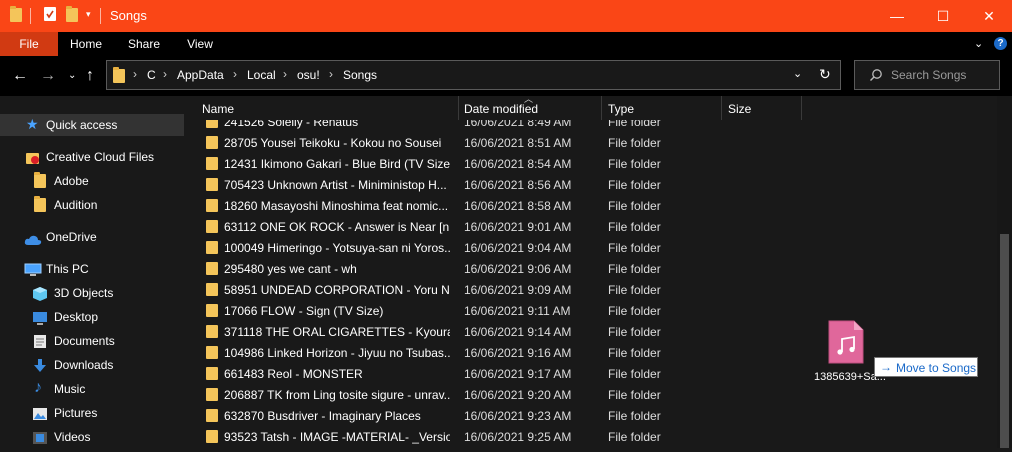 This screenshot has height=452, width=1012. What do you see at coordinates (72, 76) in the screenshot?
I see `recent-locations-chevron-icon: ⌄` at bounding box center [72, 76].